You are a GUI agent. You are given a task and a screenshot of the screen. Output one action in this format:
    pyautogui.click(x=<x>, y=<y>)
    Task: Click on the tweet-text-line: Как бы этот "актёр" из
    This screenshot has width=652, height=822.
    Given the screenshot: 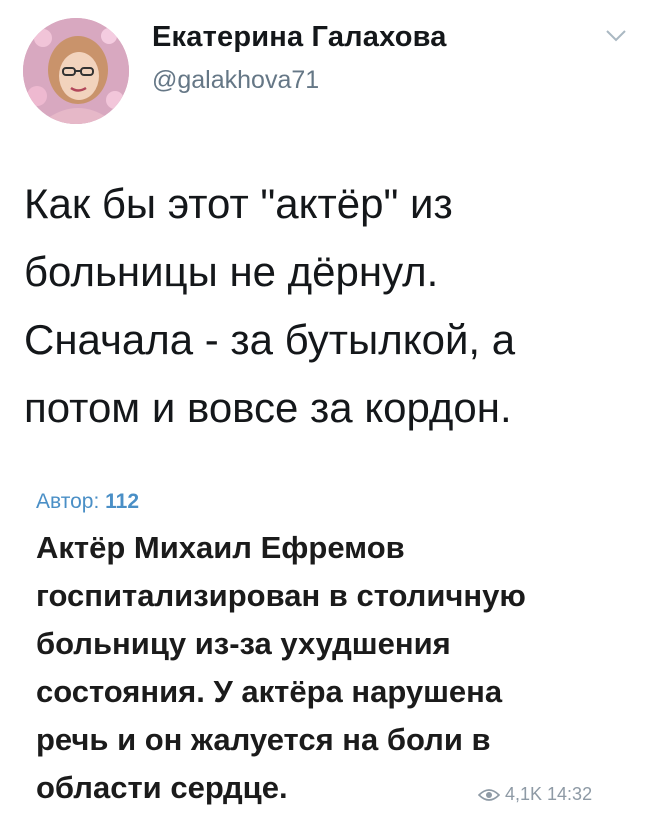 What is the action you would take?
    pyautogui.click(x=238, y=203)
    